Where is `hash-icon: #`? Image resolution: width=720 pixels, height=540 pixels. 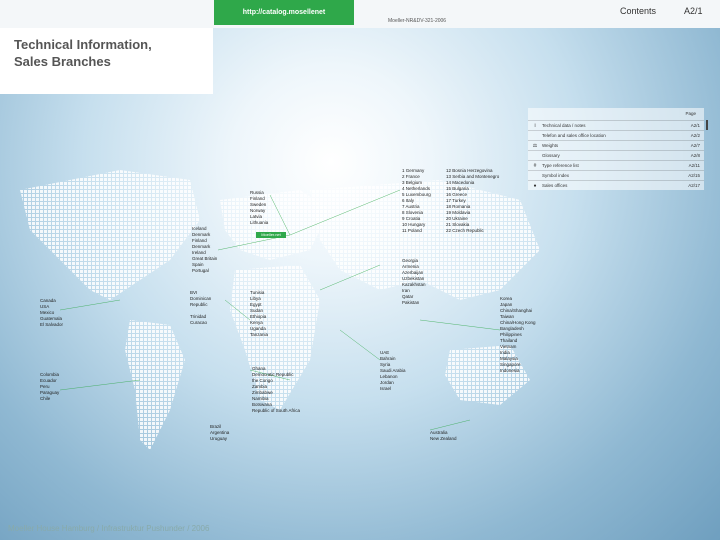
hash-icon: # is located at coordinates (535, 165).